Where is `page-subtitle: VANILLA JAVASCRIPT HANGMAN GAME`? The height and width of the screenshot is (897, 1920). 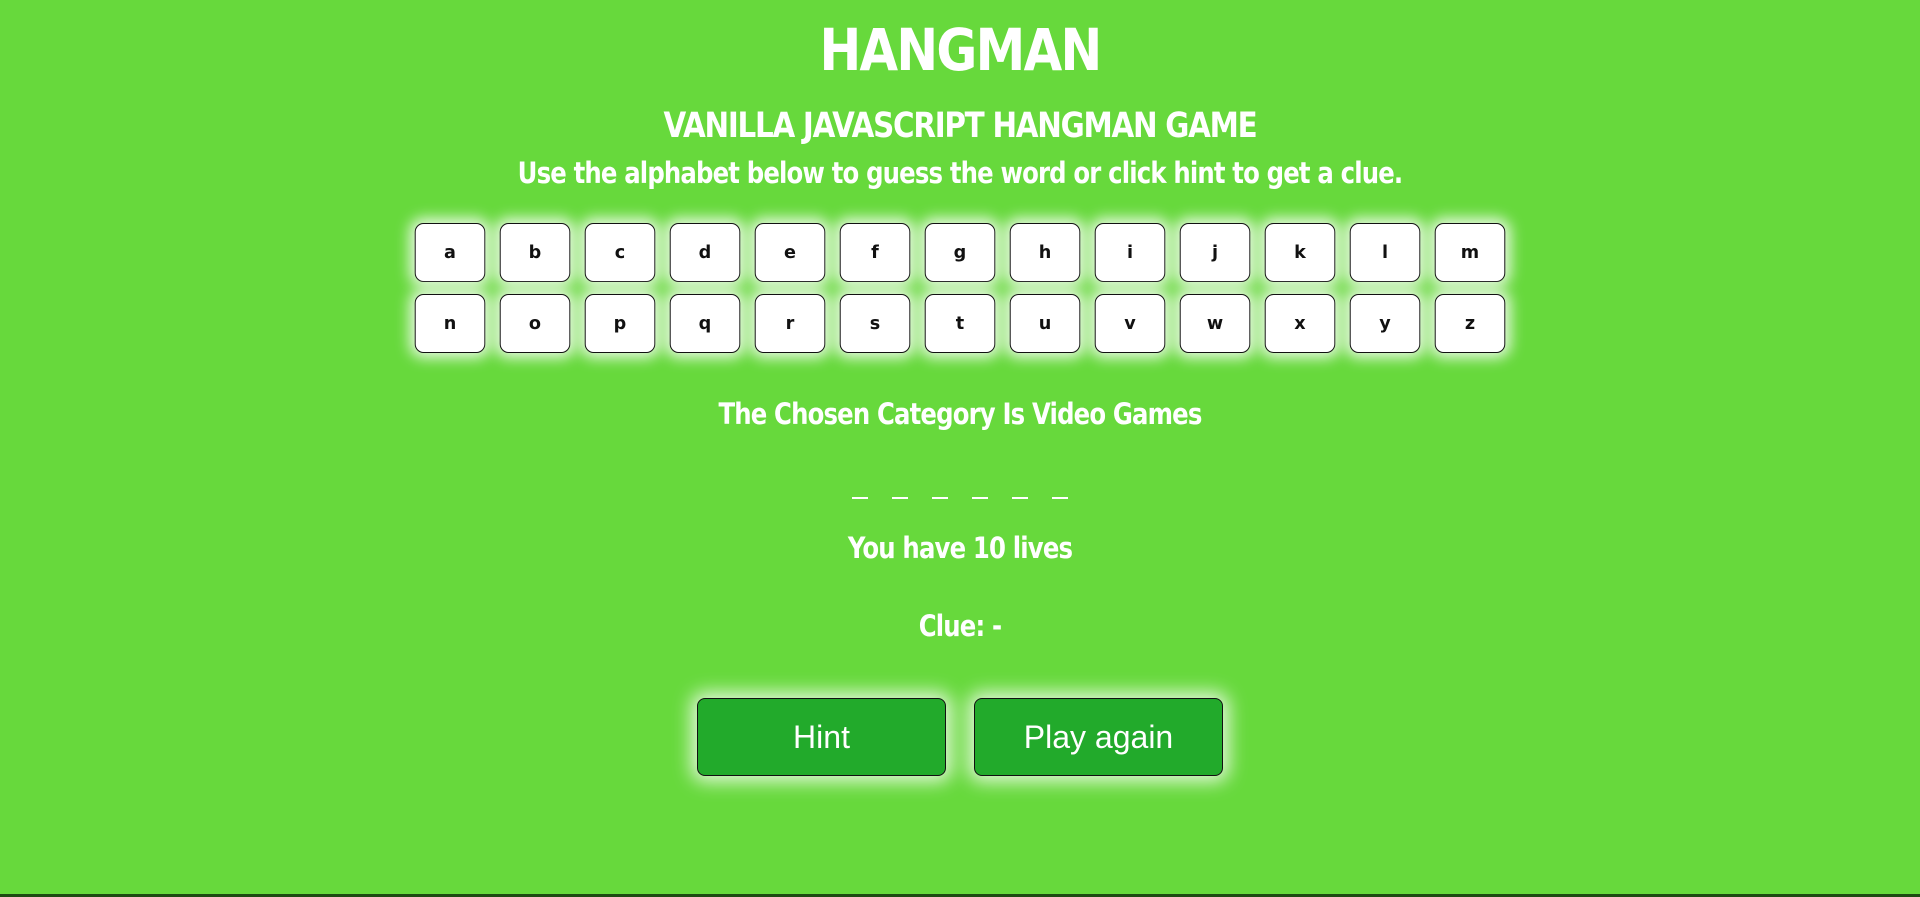
page-subtitle: VANILLA JAVASCRIPT HANGMAN GAME is located at coordinates (960, 126).